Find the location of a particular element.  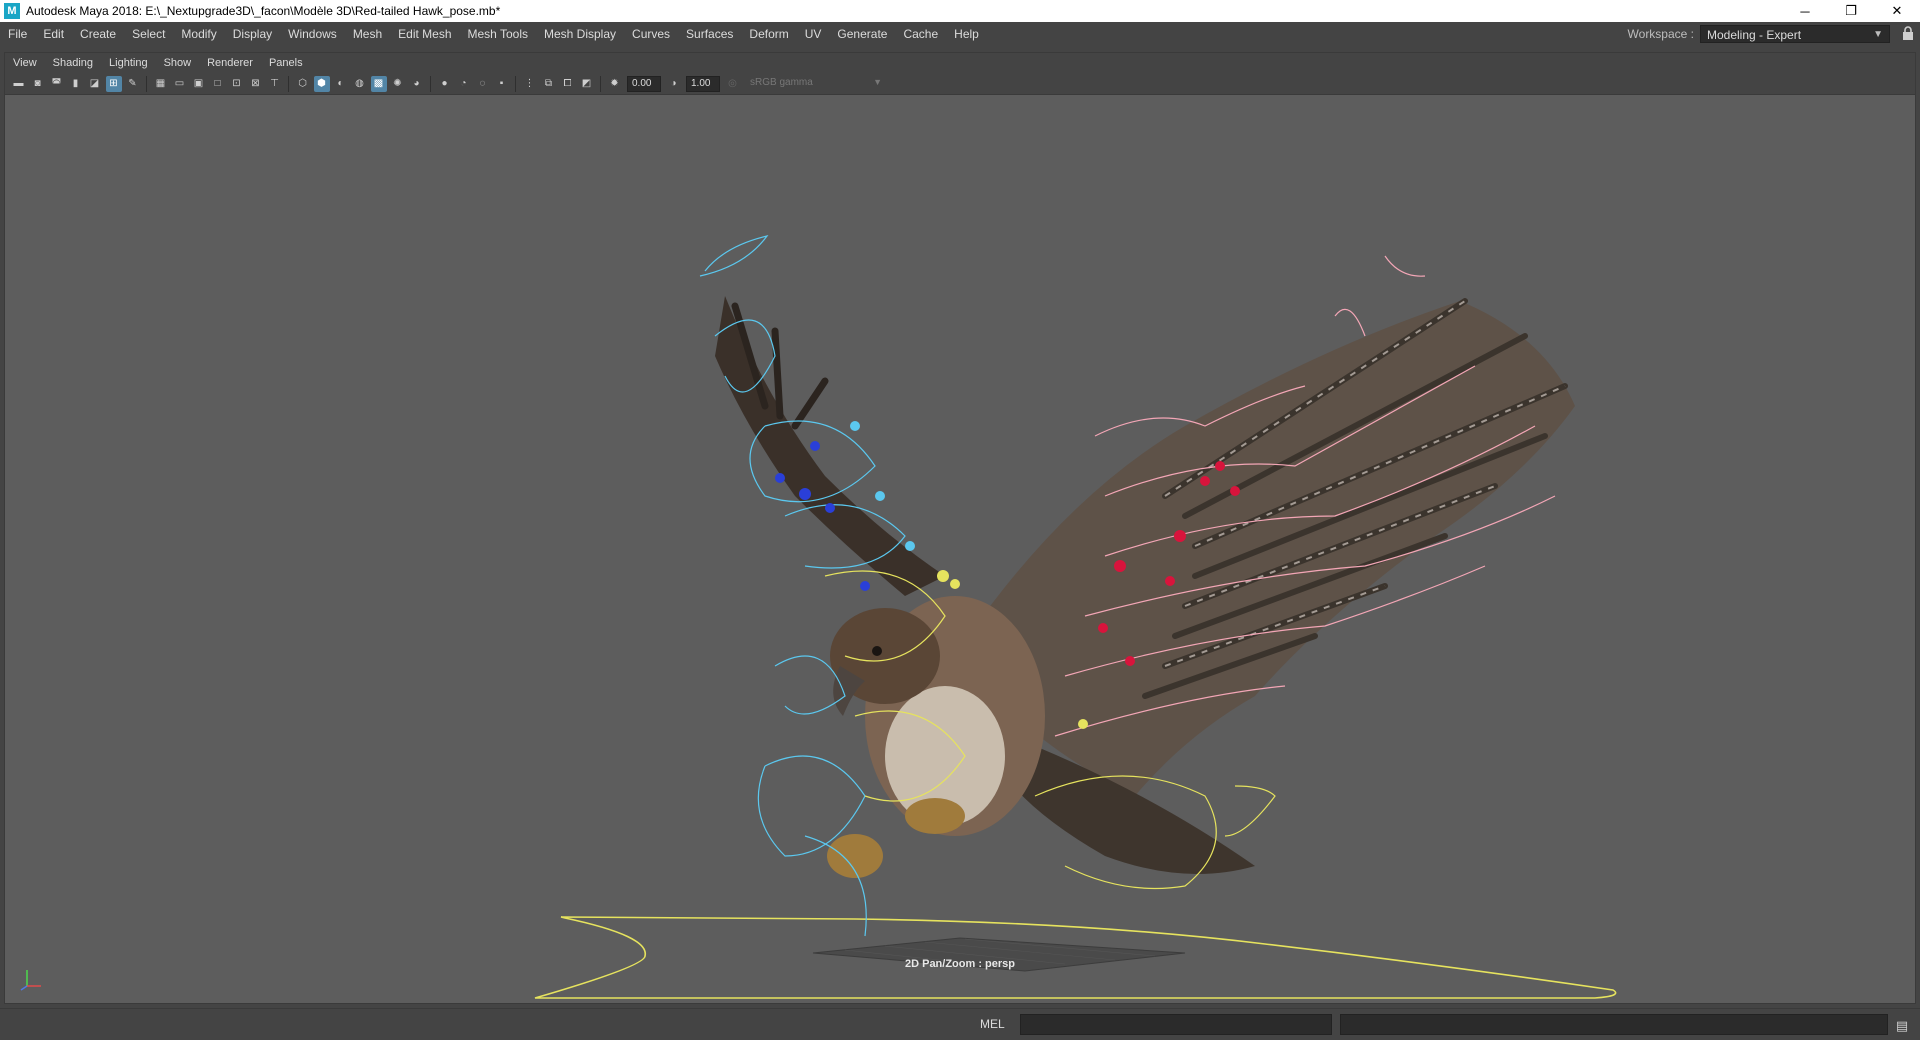

grid-icon: ▦ is located at coordinates (161, 84).